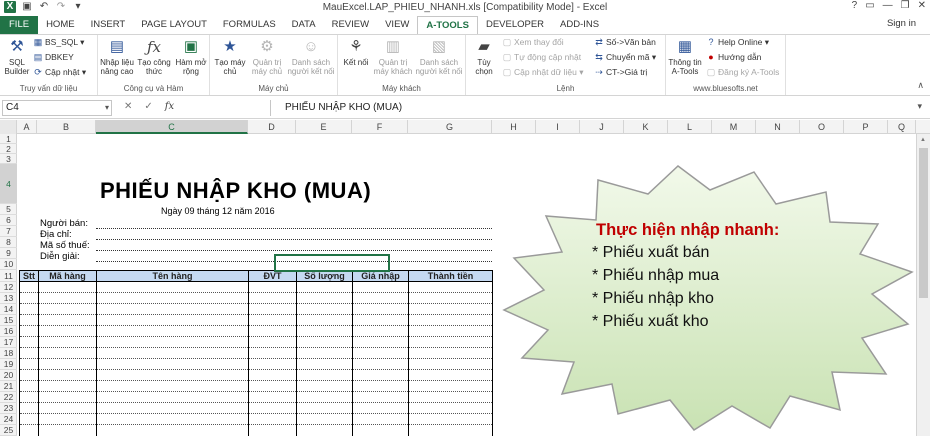 This screenshot has height=436, width=930. What do you see at coordinates (888, 5) in the screenshot?
I see `minimize-icon: —` at bounding box center [888, 5].